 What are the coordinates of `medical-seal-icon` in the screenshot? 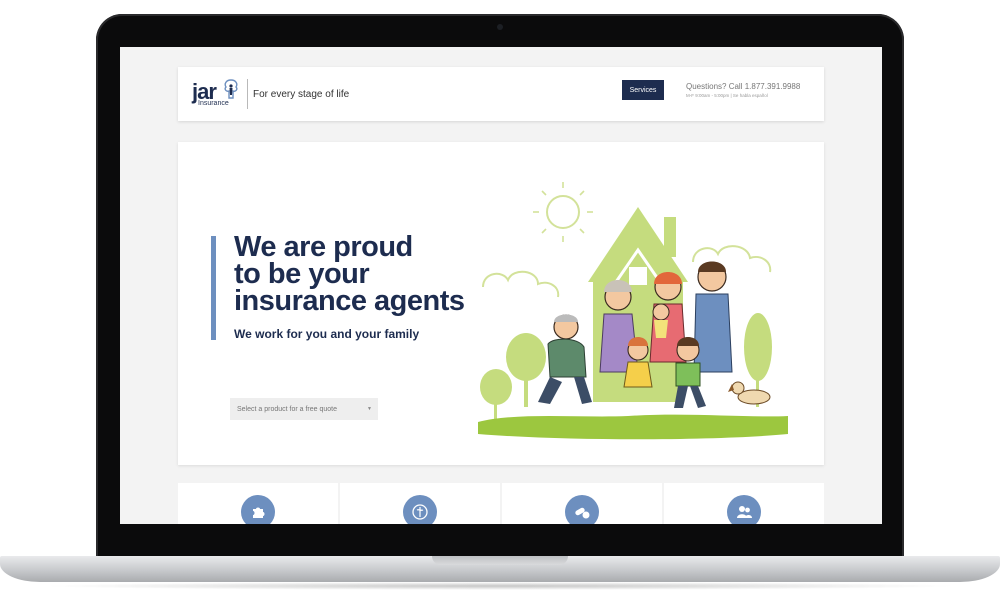 It's located at (420, 509).